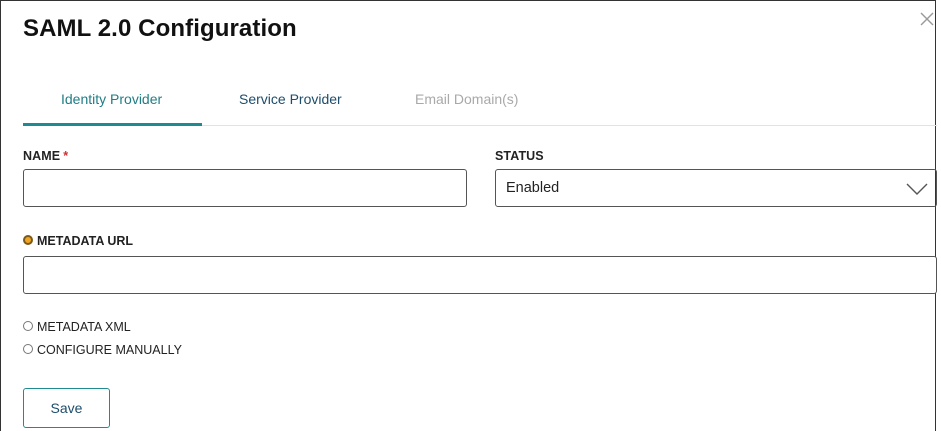 The image size is (941, 431). Describe the element at coordinates (42, 156) in the screenshot. I see `name-label-text: NAME` at that location.